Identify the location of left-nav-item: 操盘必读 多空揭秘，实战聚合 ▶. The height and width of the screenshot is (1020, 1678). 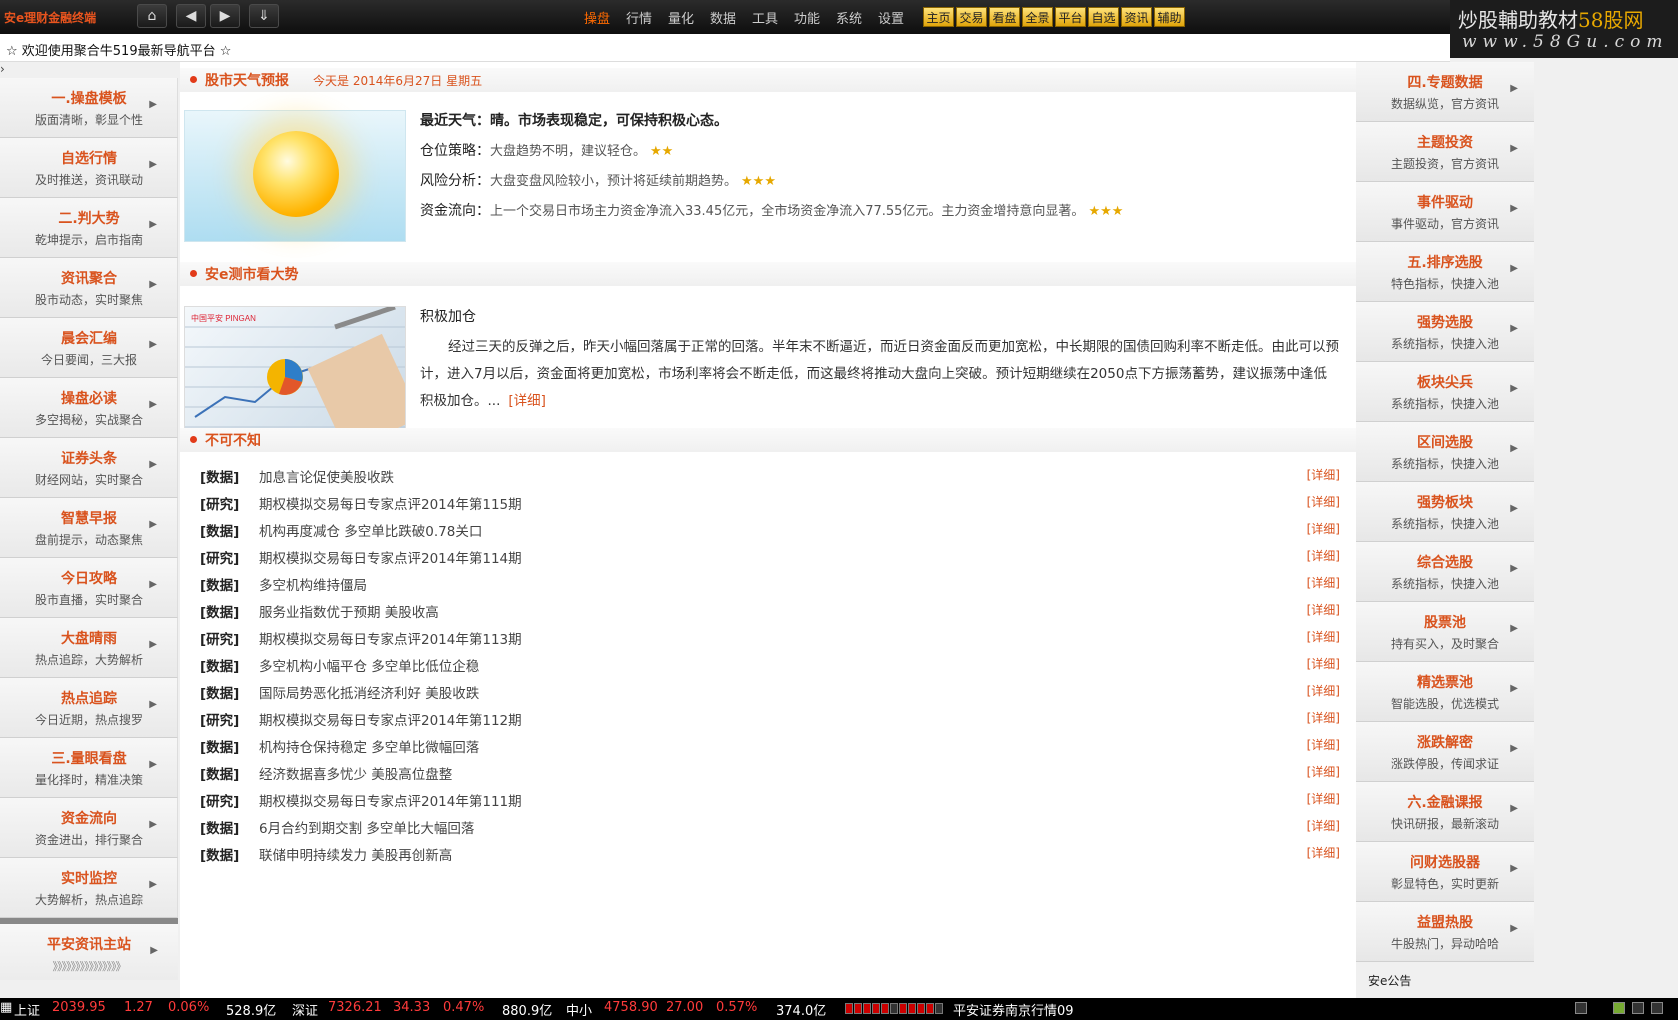
(89, 408).